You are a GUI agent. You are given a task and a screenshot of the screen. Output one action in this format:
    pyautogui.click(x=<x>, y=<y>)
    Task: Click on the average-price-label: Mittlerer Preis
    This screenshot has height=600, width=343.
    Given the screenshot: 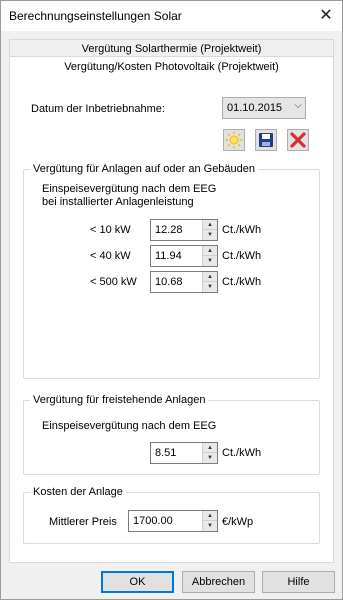 What is the action you would take?
    pyautogui.click(x=83, y=522)
    